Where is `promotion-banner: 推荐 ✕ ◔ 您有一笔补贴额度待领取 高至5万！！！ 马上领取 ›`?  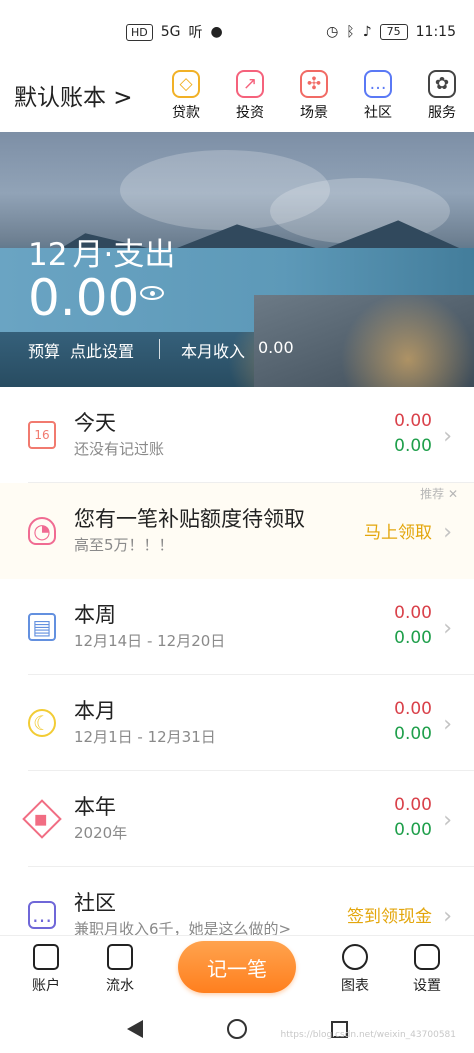
promotion-banner: 推荐 ✕ ◔ 您有一笔补贴额度待领取 高至5万！！！ 马上领取 › is located at coordinates (237, 531).